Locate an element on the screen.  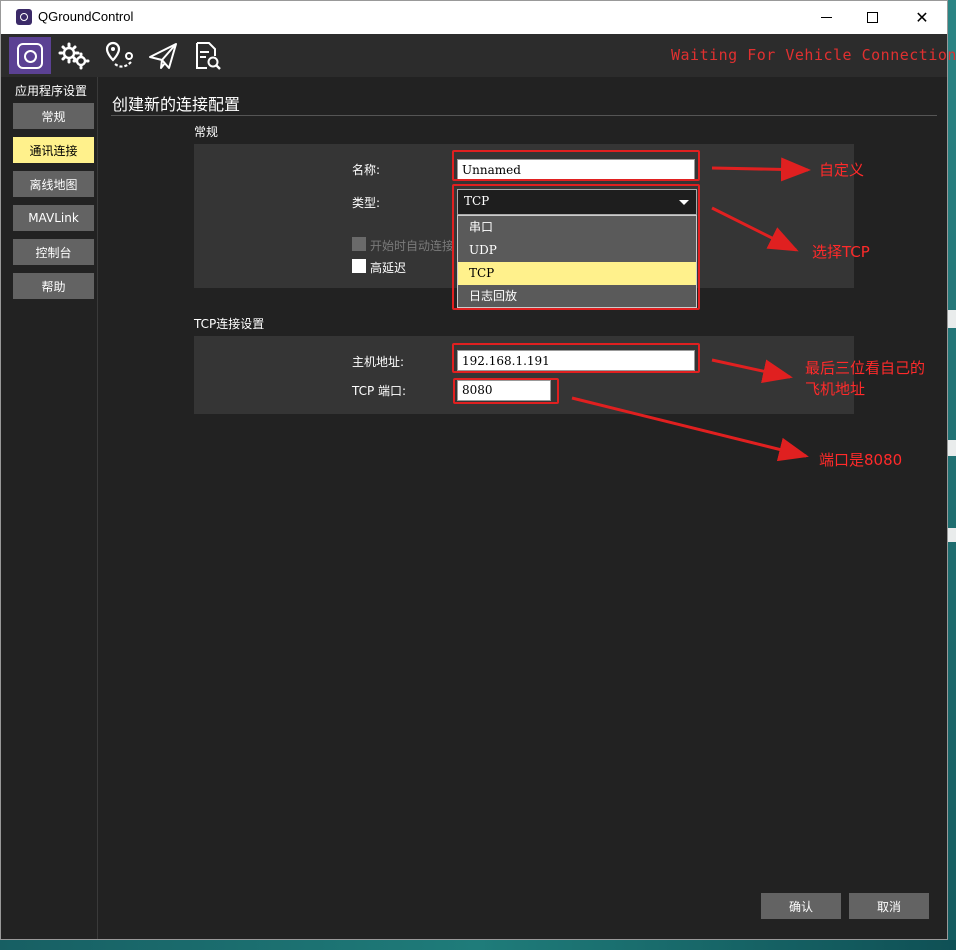
qgc-logo-icon is located at coordinates (30, 56).